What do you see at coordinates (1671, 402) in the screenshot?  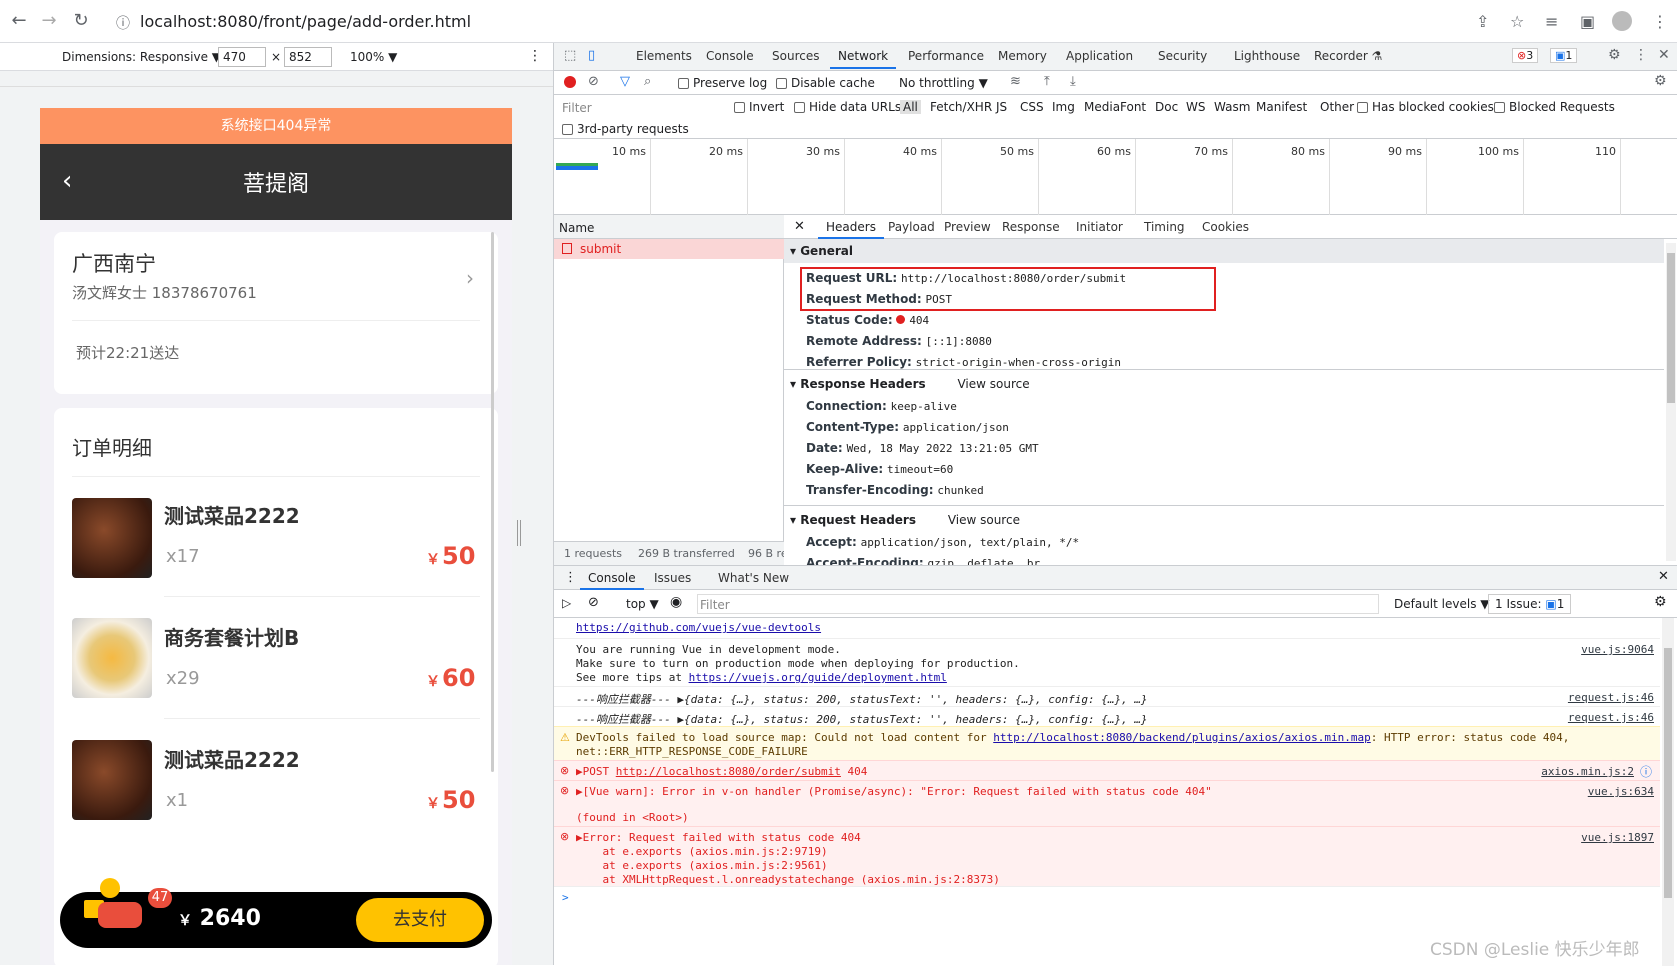 I see `detail-scrollbar` at bounding box center [1671, 402].